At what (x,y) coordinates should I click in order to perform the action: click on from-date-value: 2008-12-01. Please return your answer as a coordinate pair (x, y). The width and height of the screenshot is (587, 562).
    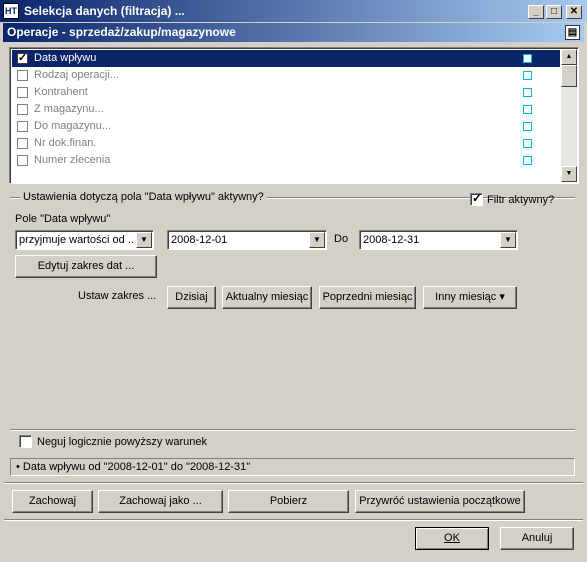
    Looking at the image, I should click on (199, 240).